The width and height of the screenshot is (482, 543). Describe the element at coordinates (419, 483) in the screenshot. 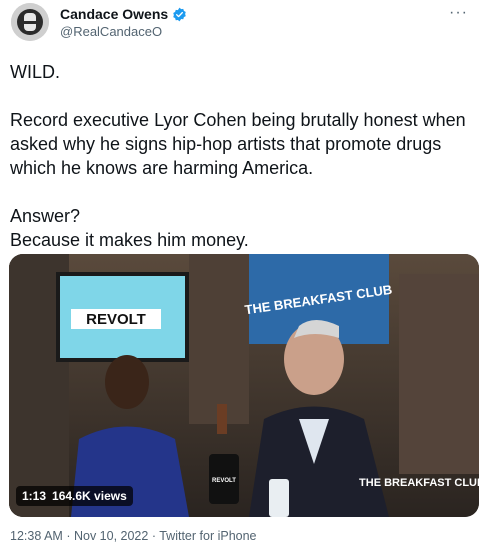

I see `watermark-text: THE BREAKFAST CLUB` at that location.